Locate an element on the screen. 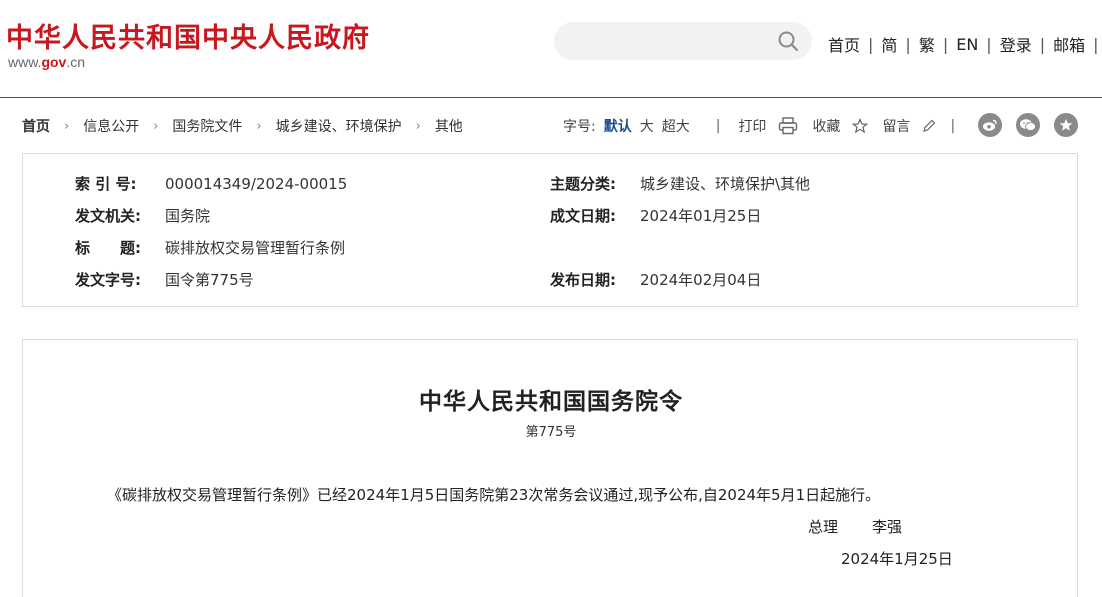 The image size is (1102, 597). font-size-label: 字号: is located at coordinates (579, 127).